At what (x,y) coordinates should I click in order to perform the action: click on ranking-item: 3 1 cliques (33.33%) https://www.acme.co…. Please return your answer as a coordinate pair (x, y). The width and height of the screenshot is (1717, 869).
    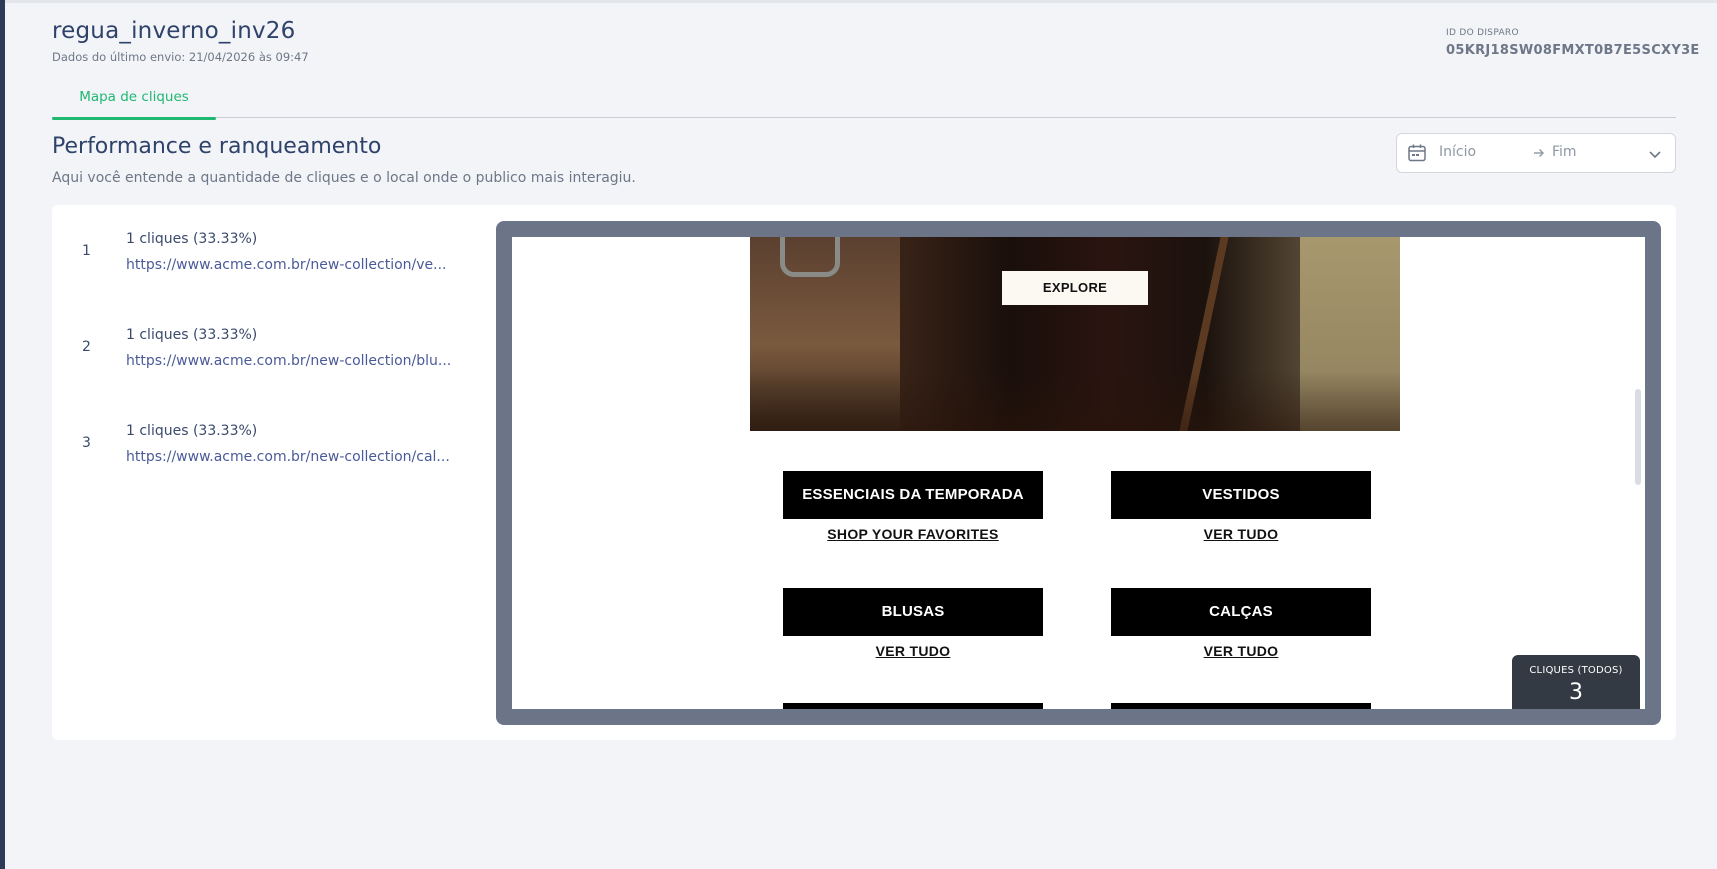
    Looking at the image, I should click on (272, 441).